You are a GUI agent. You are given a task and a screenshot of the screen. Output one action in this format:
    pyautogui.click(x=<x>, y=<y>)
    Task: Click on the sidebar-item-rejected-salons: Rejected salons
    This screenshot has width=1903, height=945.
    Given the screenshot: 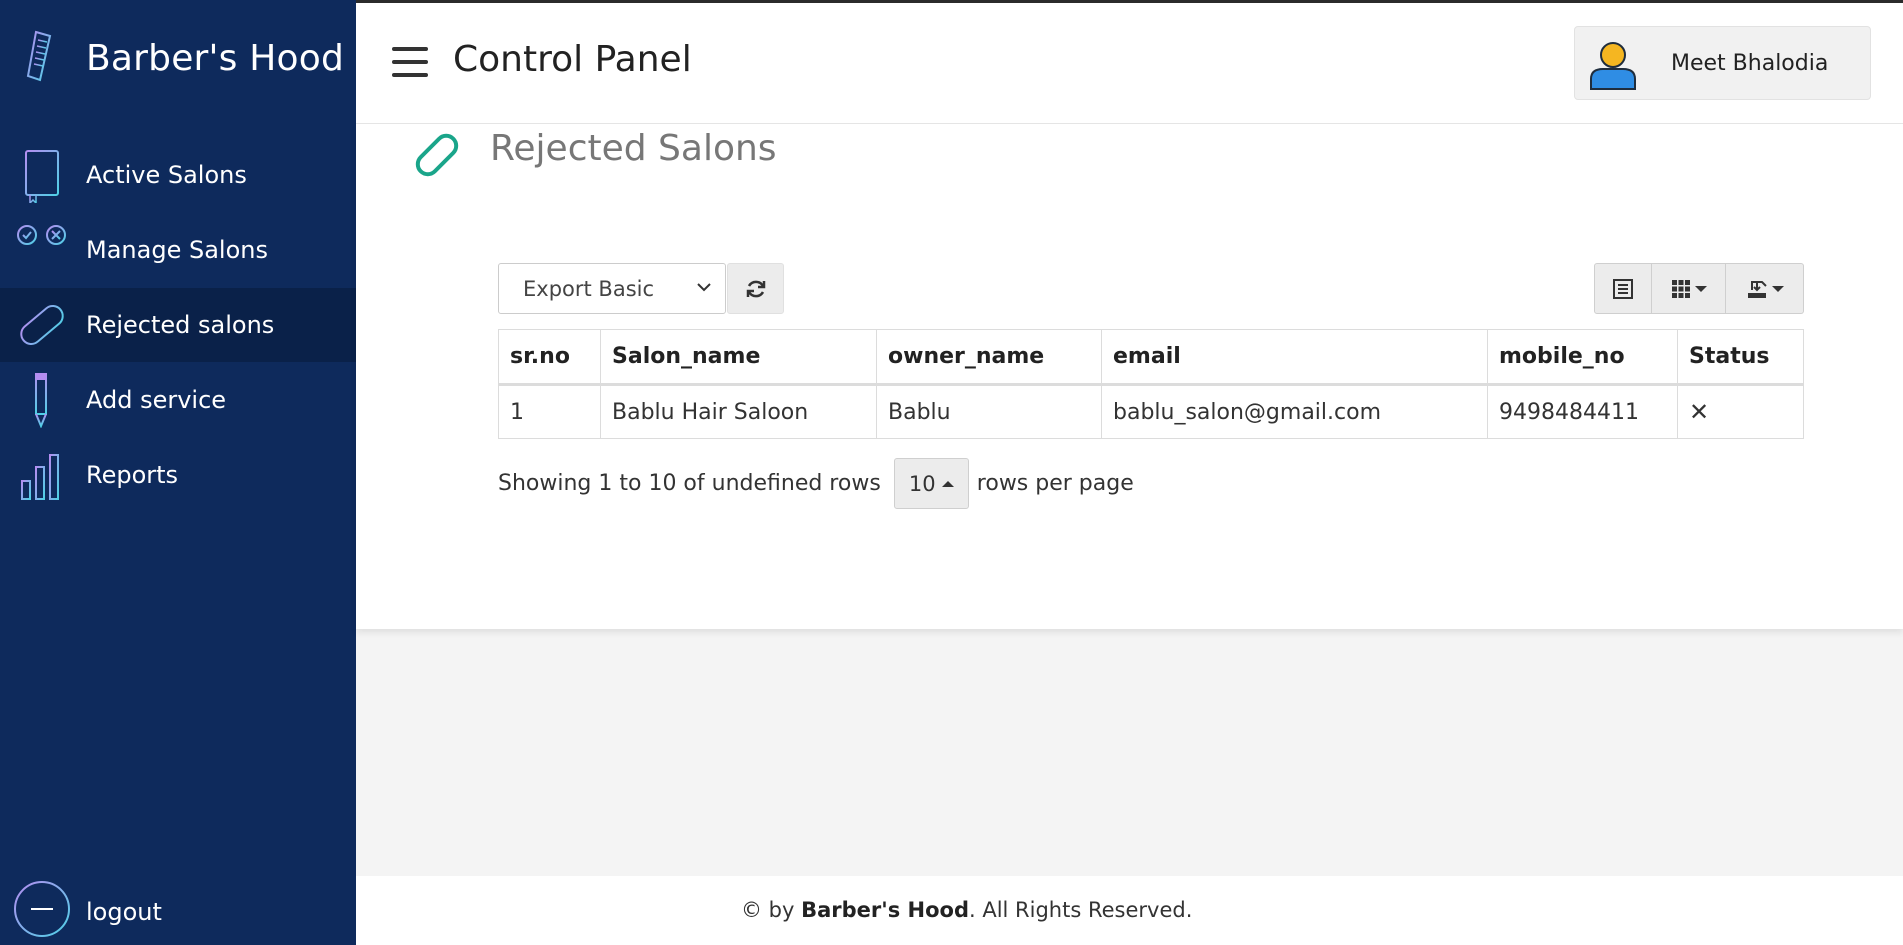 What is the action you would take?
    pyautogui.click(x=178, y=325)
    